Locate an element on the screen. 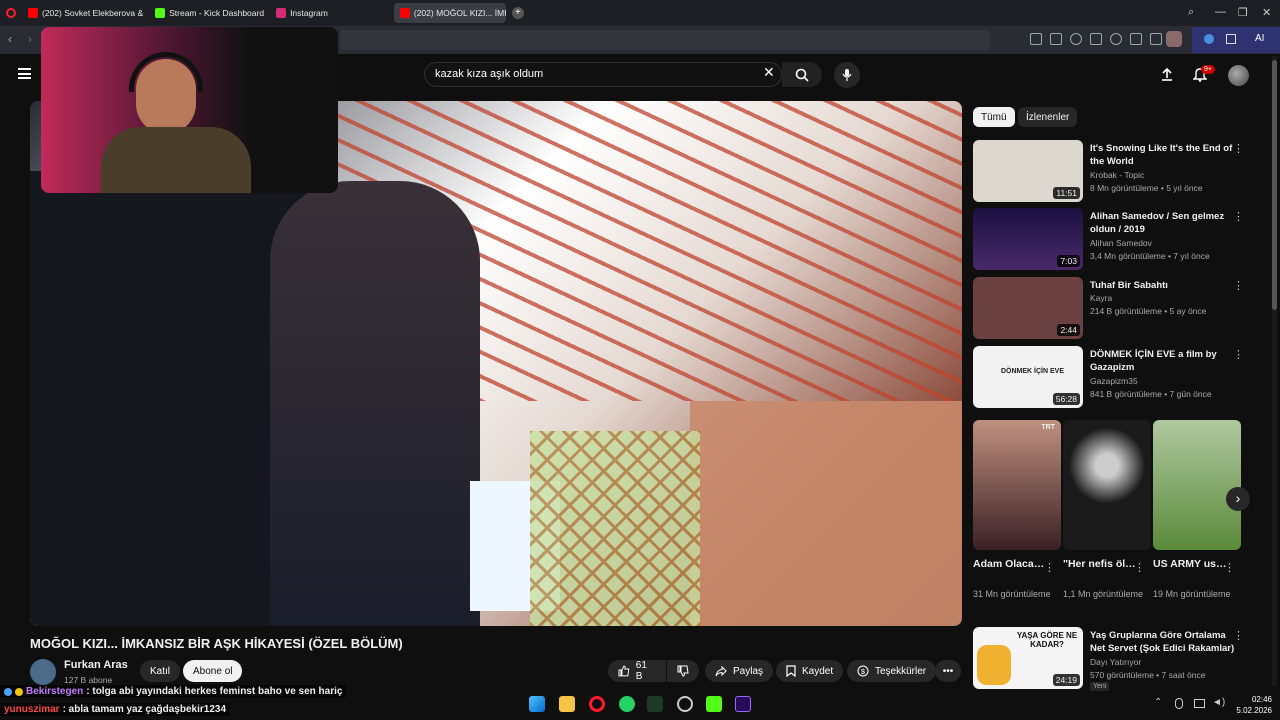 The image size is (1280, 720). ai-label: AI is located at coordinates (1260, 38).